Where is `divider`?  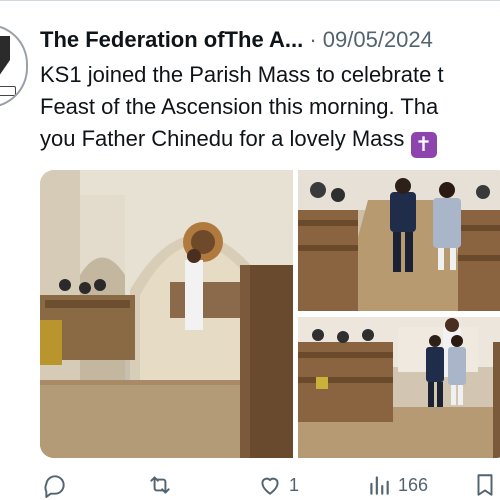 divider is located at coordinates (250, 0).